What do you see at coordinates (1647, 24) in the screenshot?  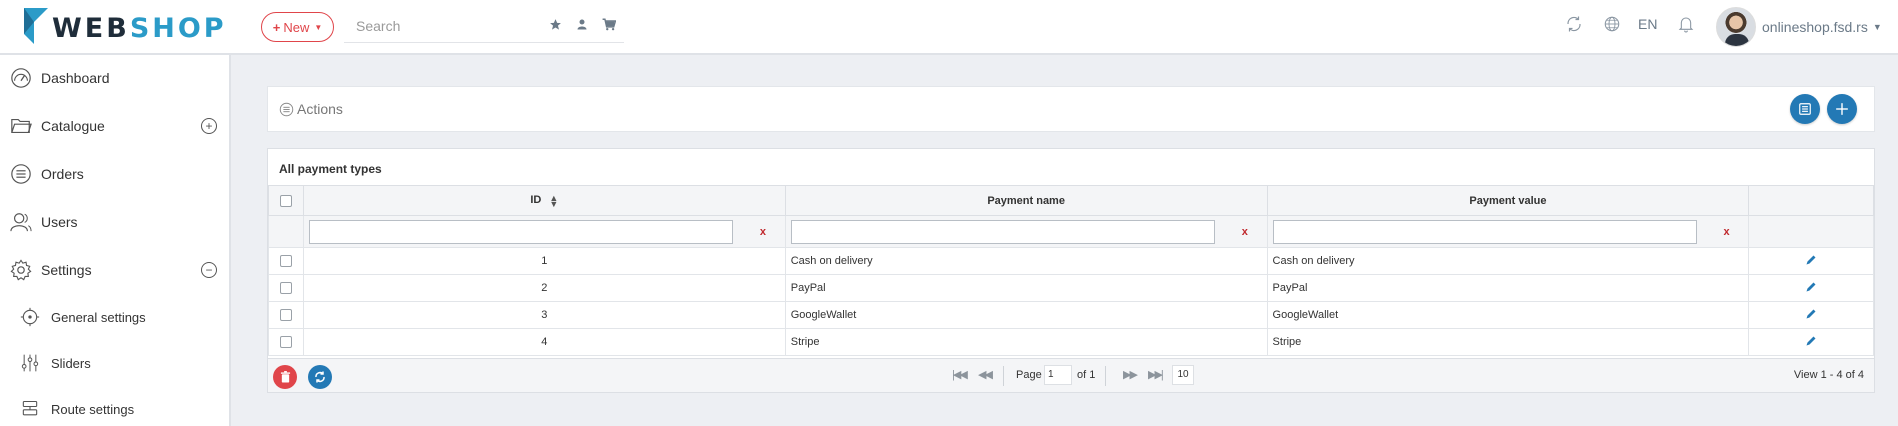 I see `language-selector: EN` at bounding box center [1647, 24].